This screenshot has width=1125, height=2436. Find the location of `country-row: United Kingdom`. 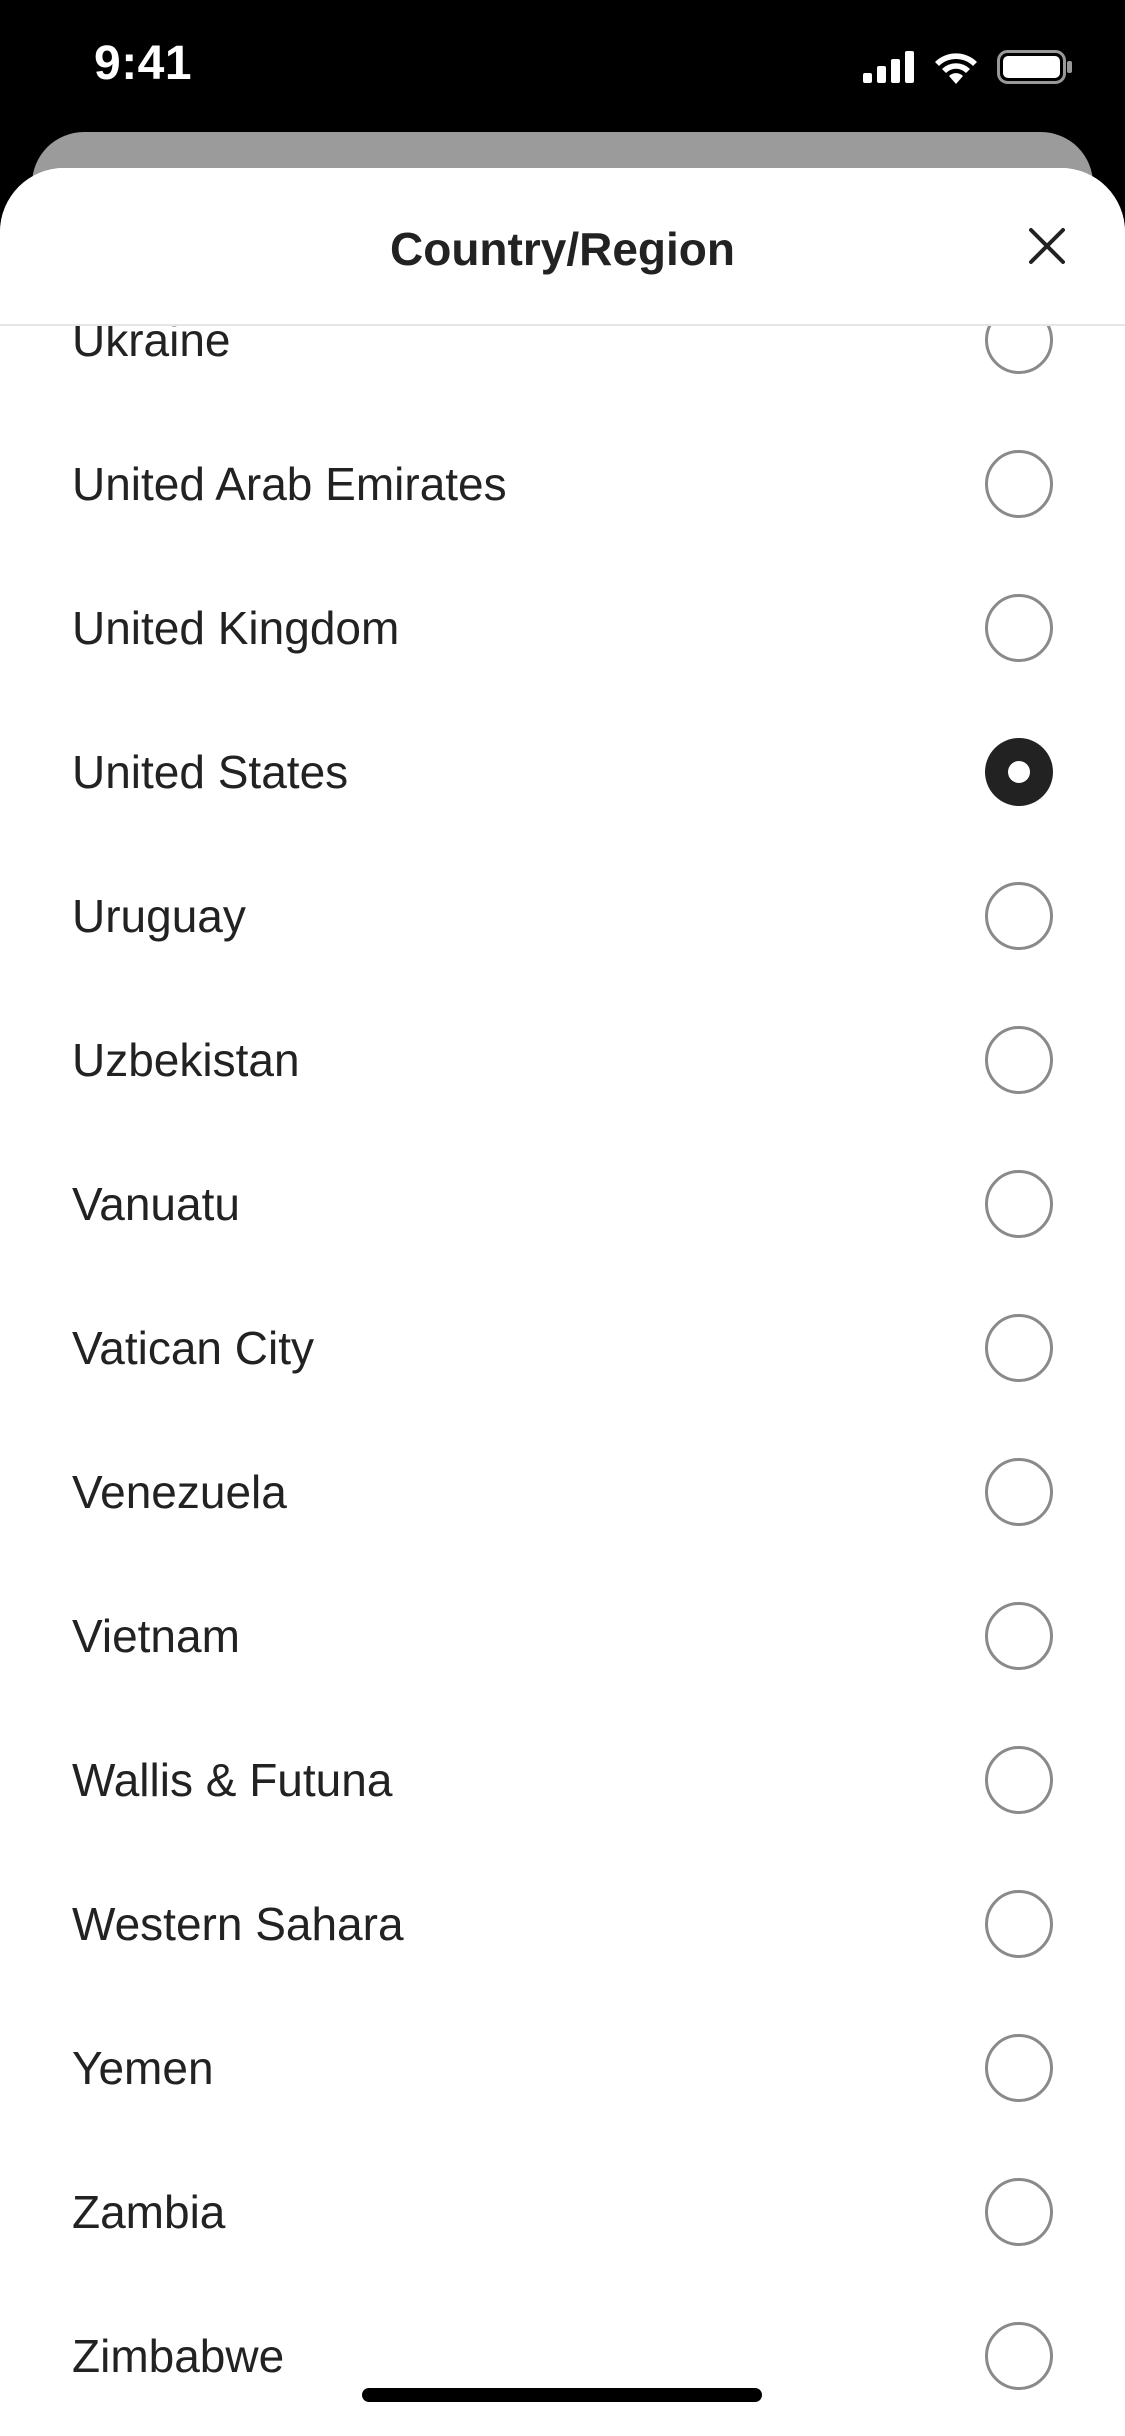

country-row: United Kingdom is located at coordinates (562, 628).